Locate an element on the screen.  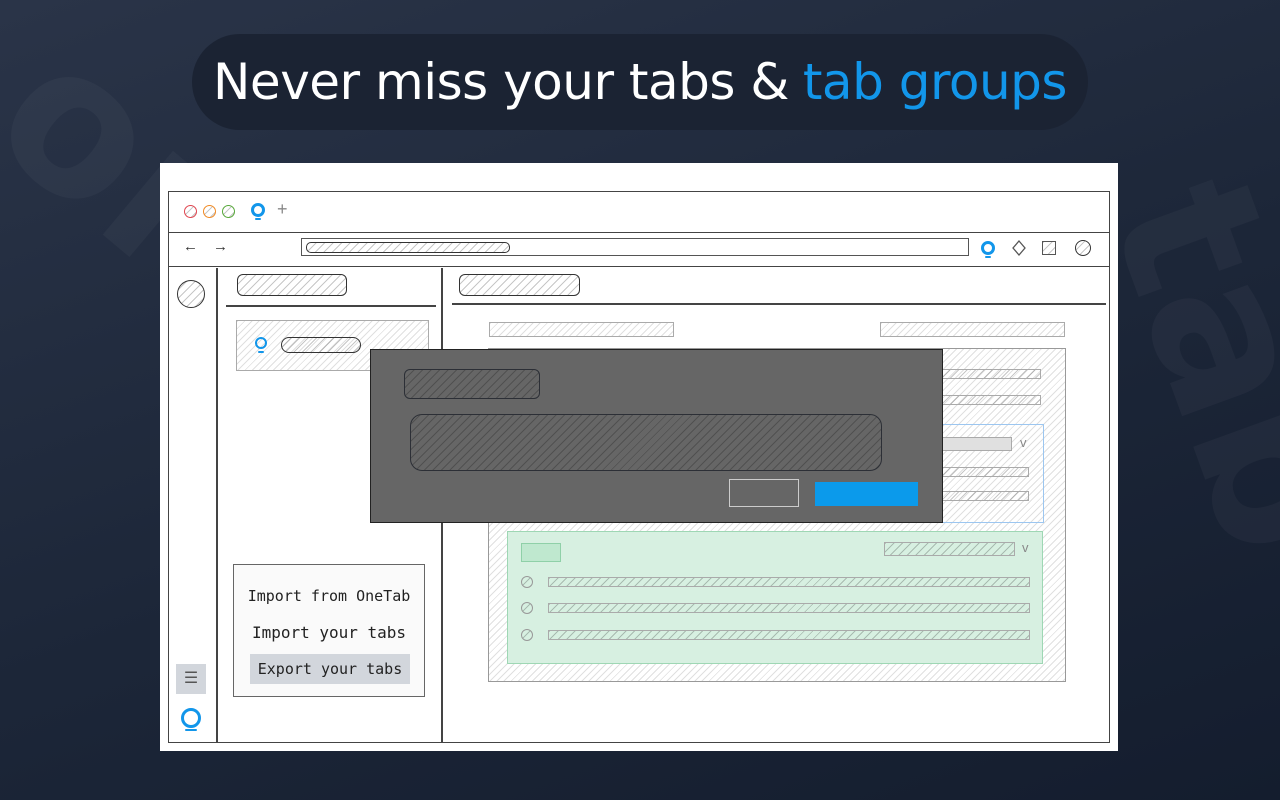
import-onetab-item: Import from OneTab is located at coordinates (329, 596).